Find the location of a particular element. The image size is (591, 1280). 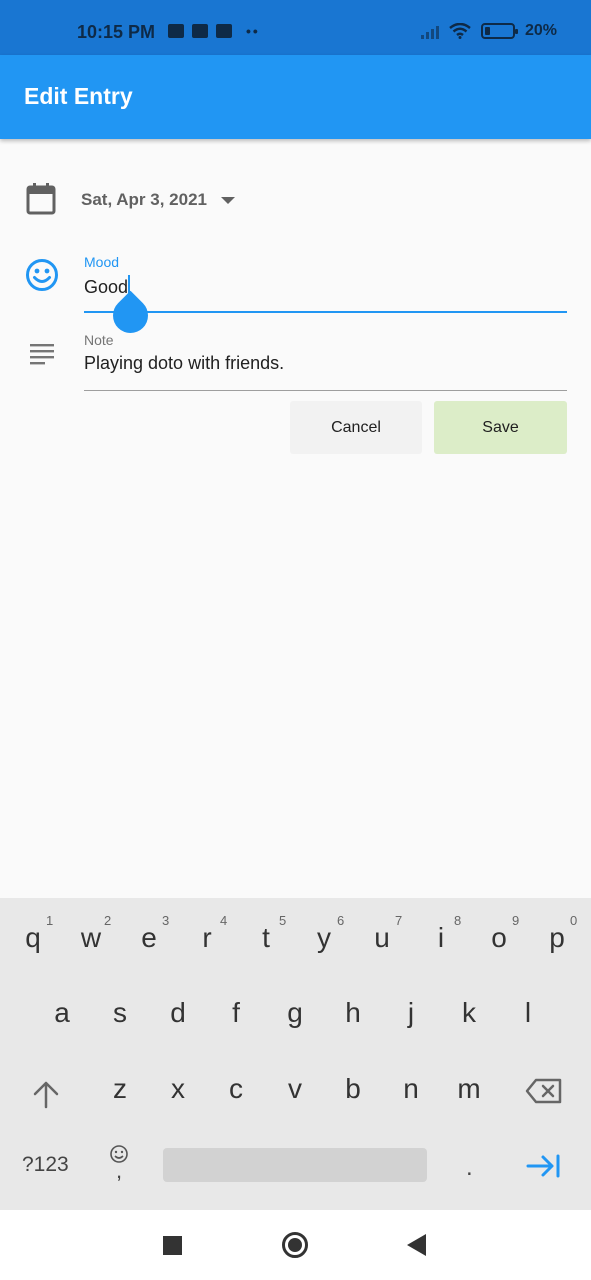

notification-icons: •• is located at coordinates (214, 31).